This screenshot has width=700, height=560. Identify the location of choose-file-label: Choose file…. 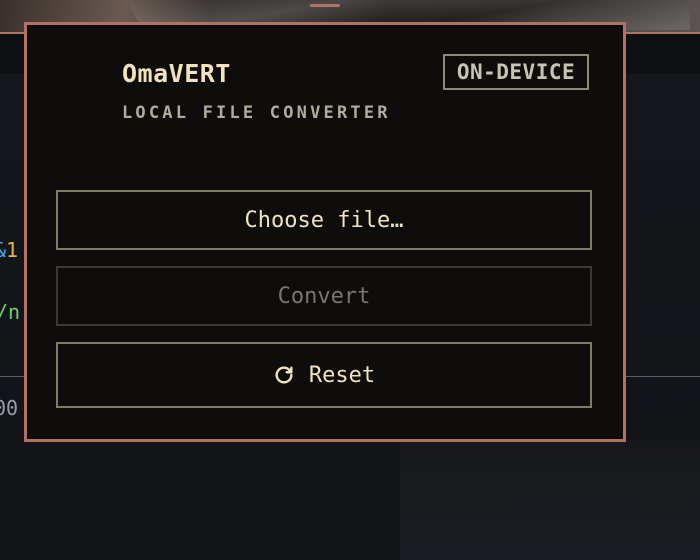
(324, 220).